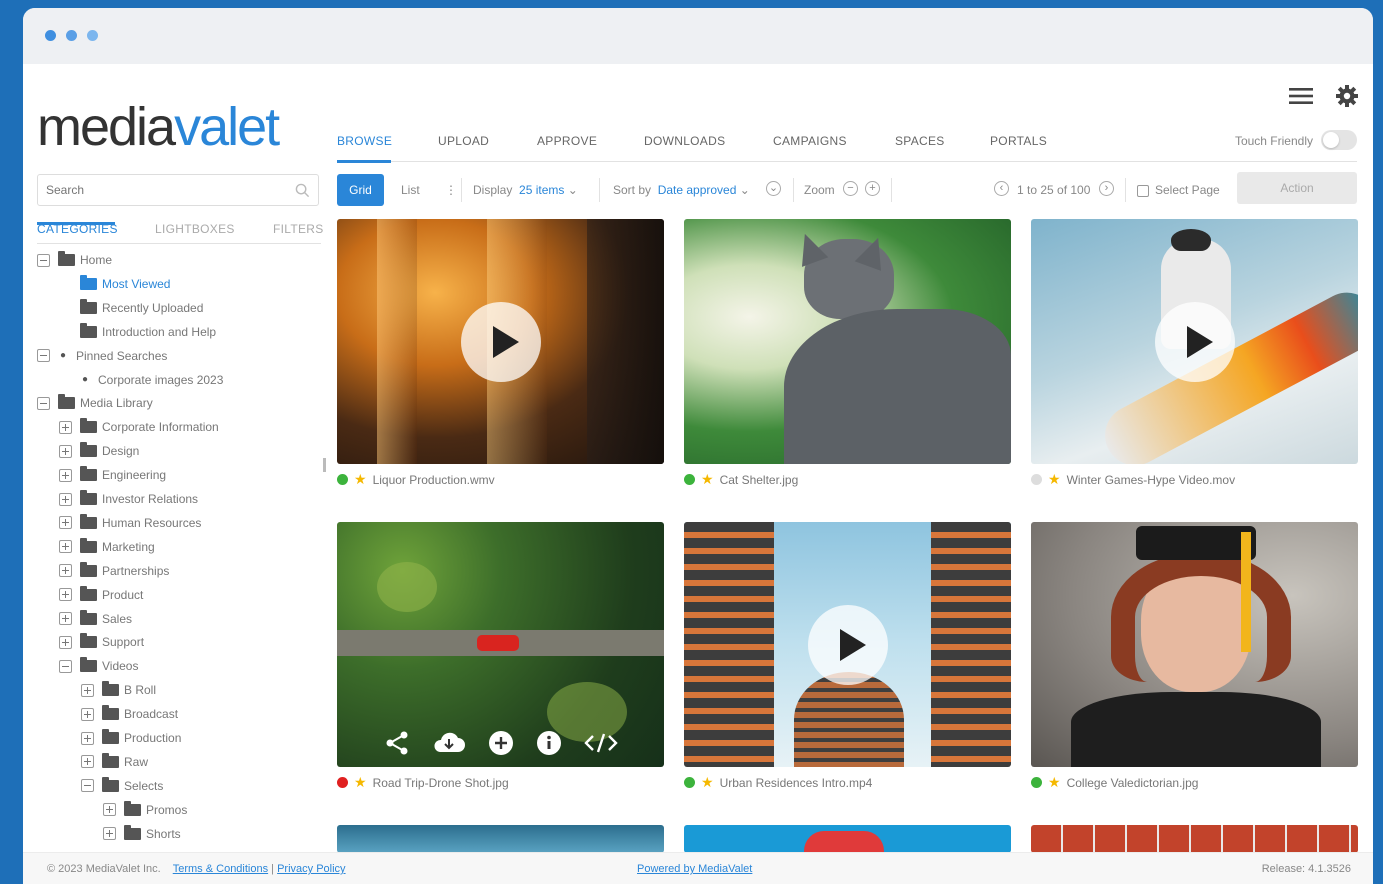 Image resolution: width=1383 pixels, height=884 pixels. I want to click on tree-node: Recently Uploaded, so click(141, 308).